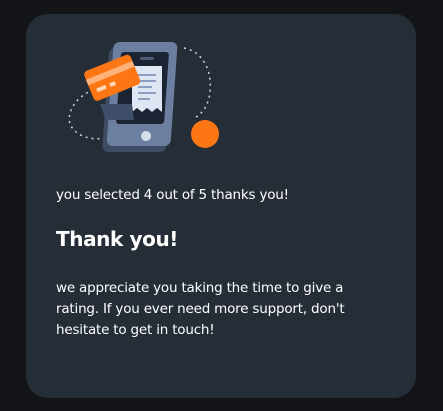  Describe the element at coordinates (139, 98) in the screenshot. I see `card-payment-phone-illustration-icon` at that location.